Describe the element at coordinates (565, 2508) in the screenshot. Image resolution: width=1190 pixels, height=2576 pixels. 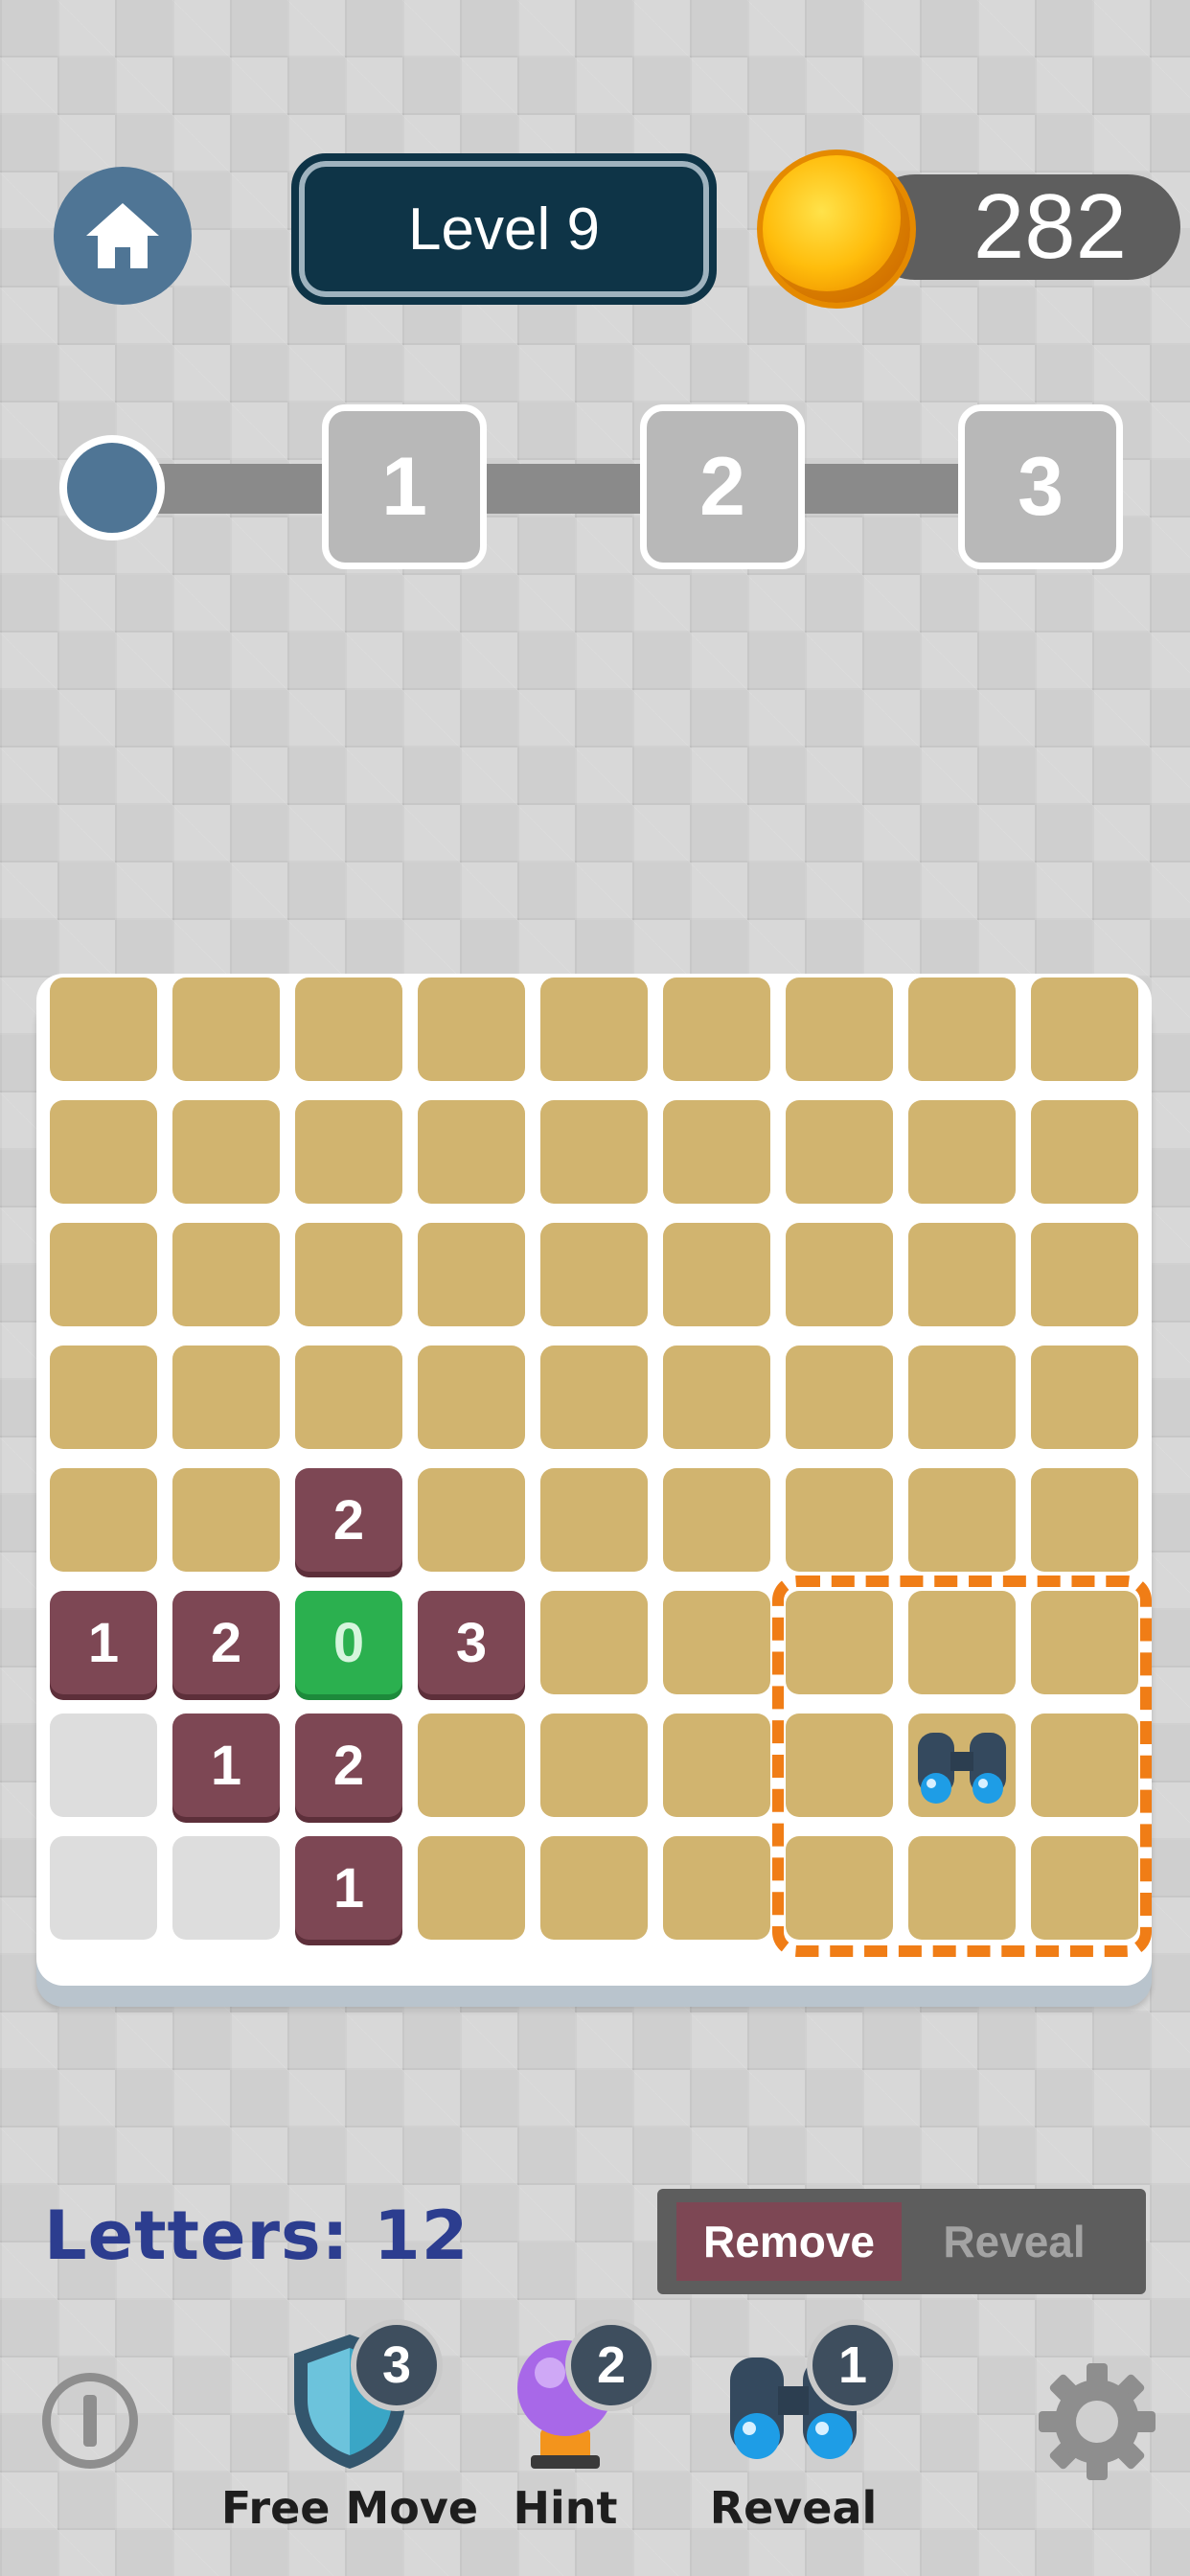
I see `hint-label: Hint` at that location.